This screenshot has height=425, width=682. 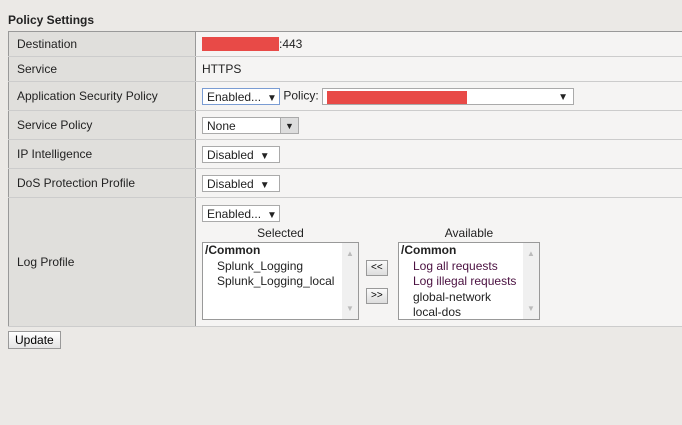 What do you see at coordinates (102, 262) in the screenshot?
I see `label: Log Profile` at bounding box center [102, 262].